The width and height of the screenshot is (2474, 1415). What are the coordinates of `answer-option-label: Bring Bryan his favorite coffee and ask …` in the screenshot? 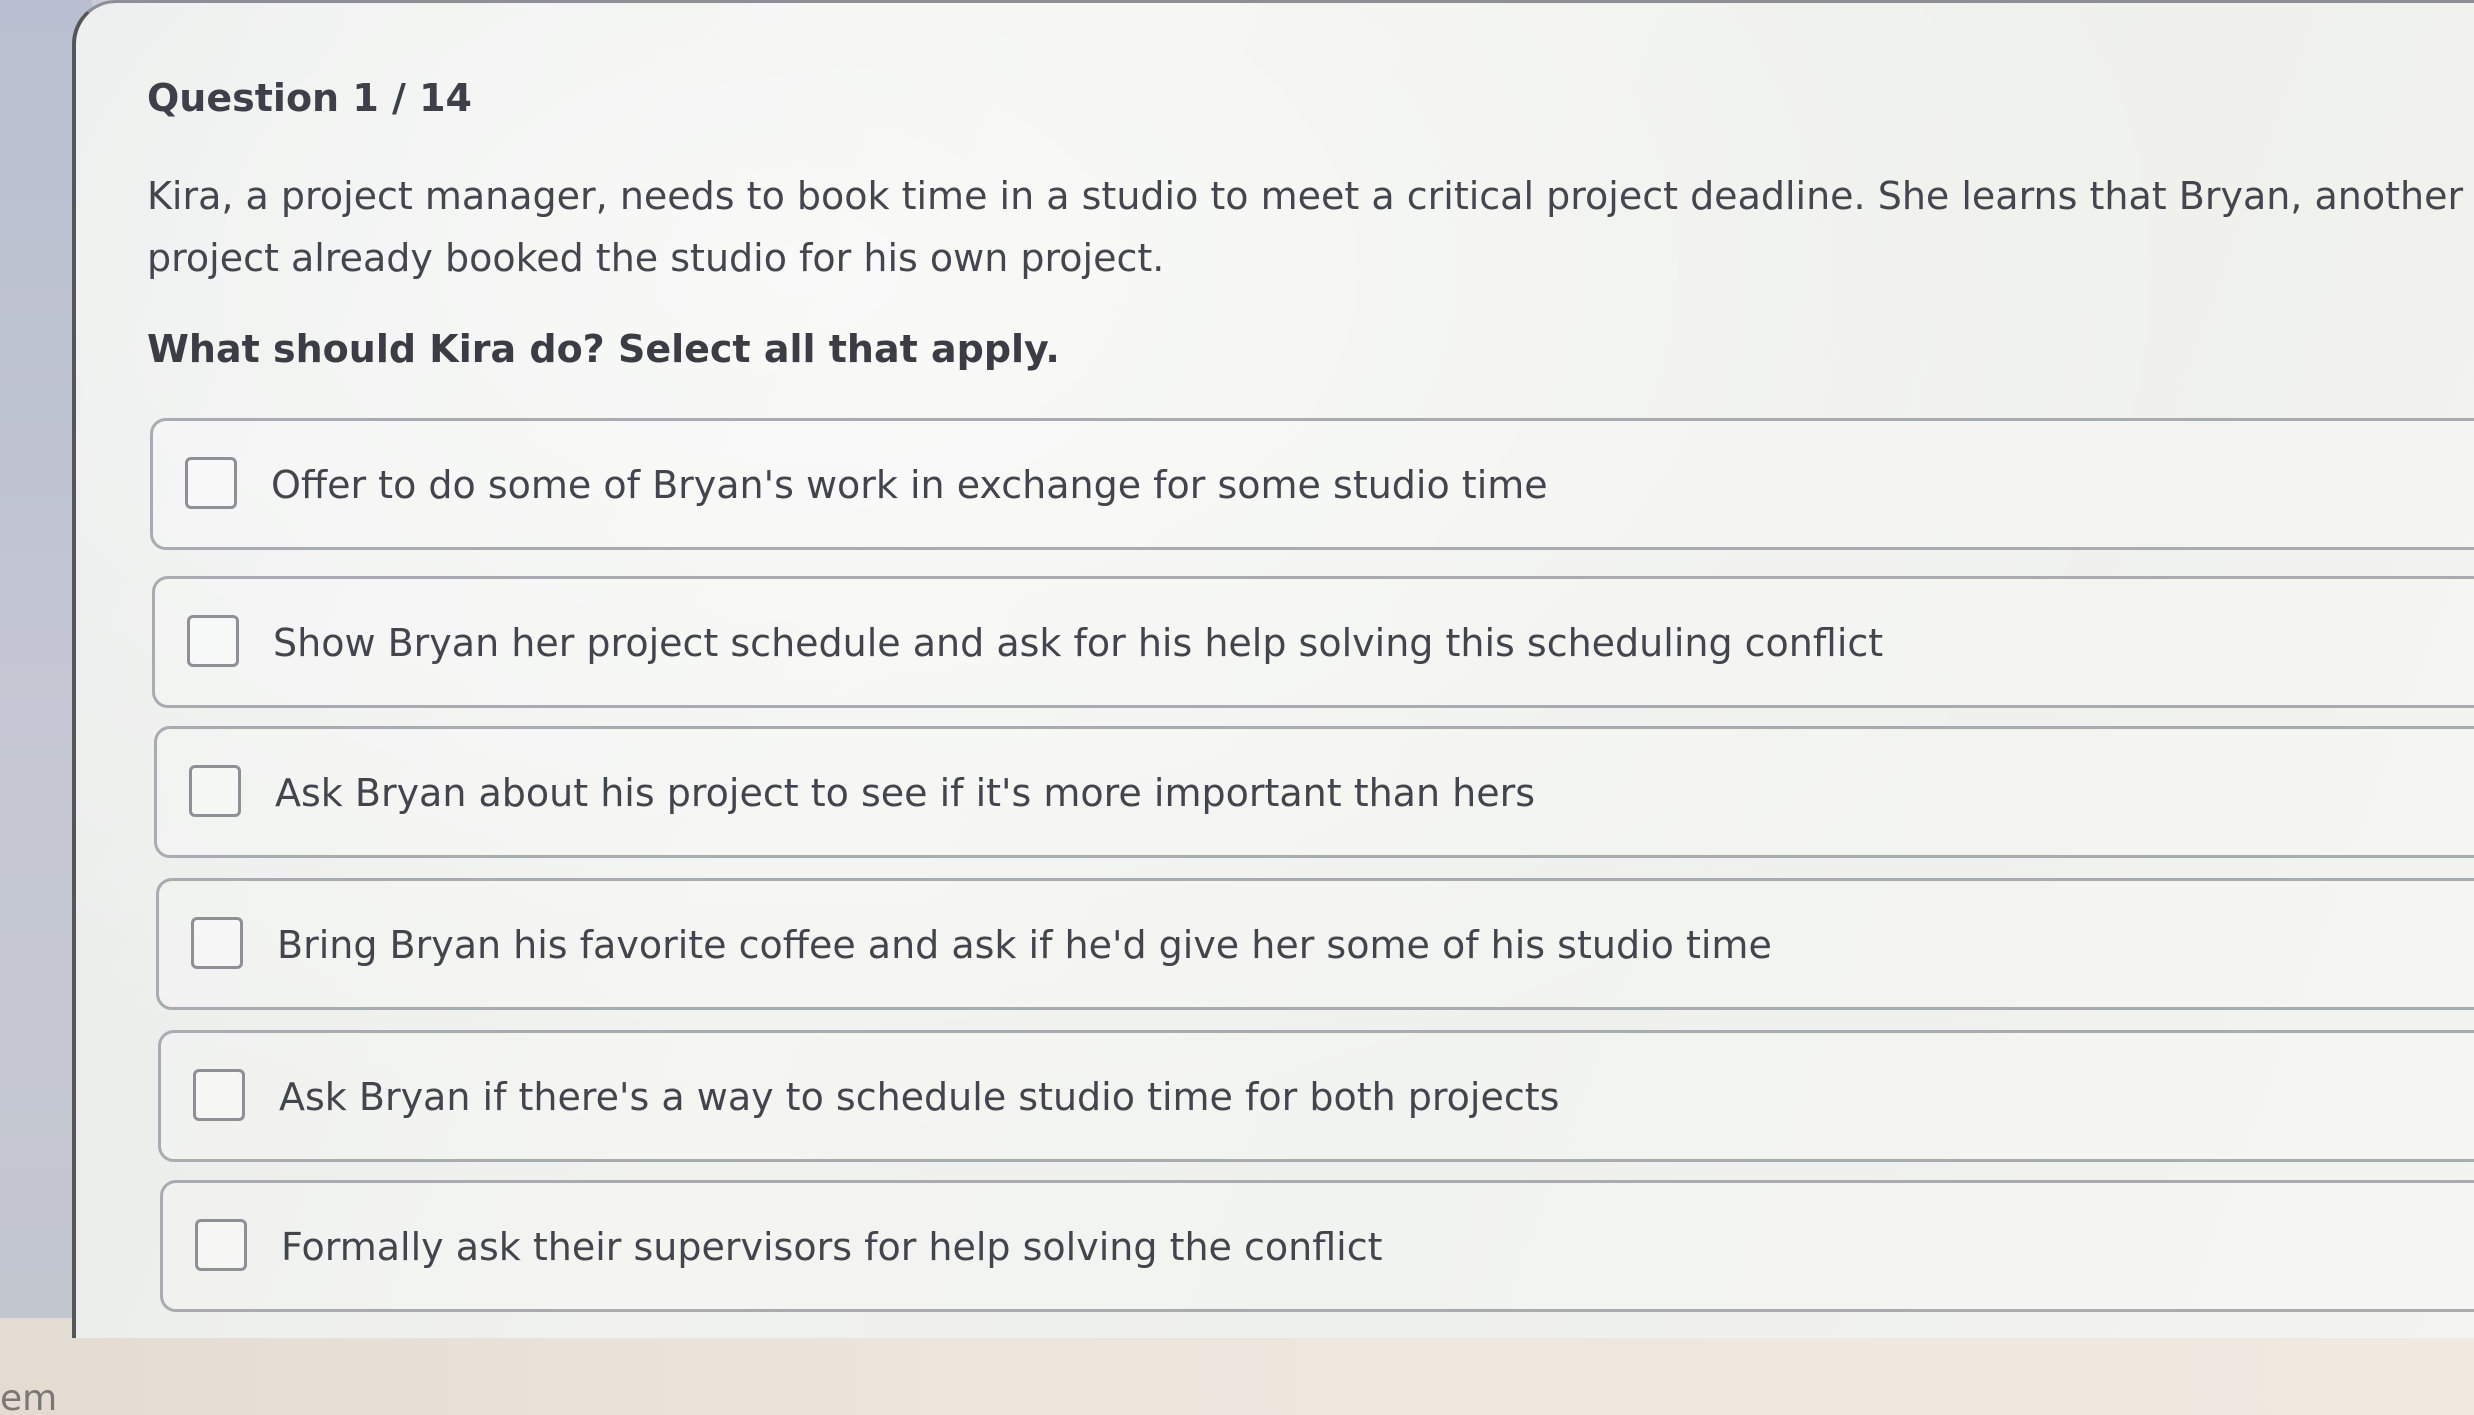 It's located at (1024, 945).